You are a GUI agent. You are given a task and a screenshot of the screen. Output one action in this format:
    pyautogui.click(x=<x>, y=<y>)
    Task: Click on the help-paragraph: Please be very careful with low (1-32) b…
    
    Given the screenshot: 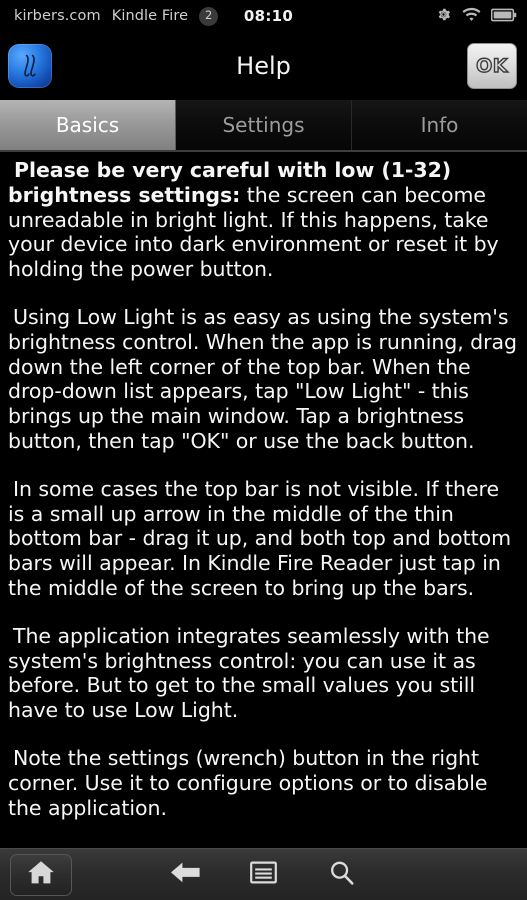 What is the action you would take?
    pyautogui.click(x=263, y=220)
    